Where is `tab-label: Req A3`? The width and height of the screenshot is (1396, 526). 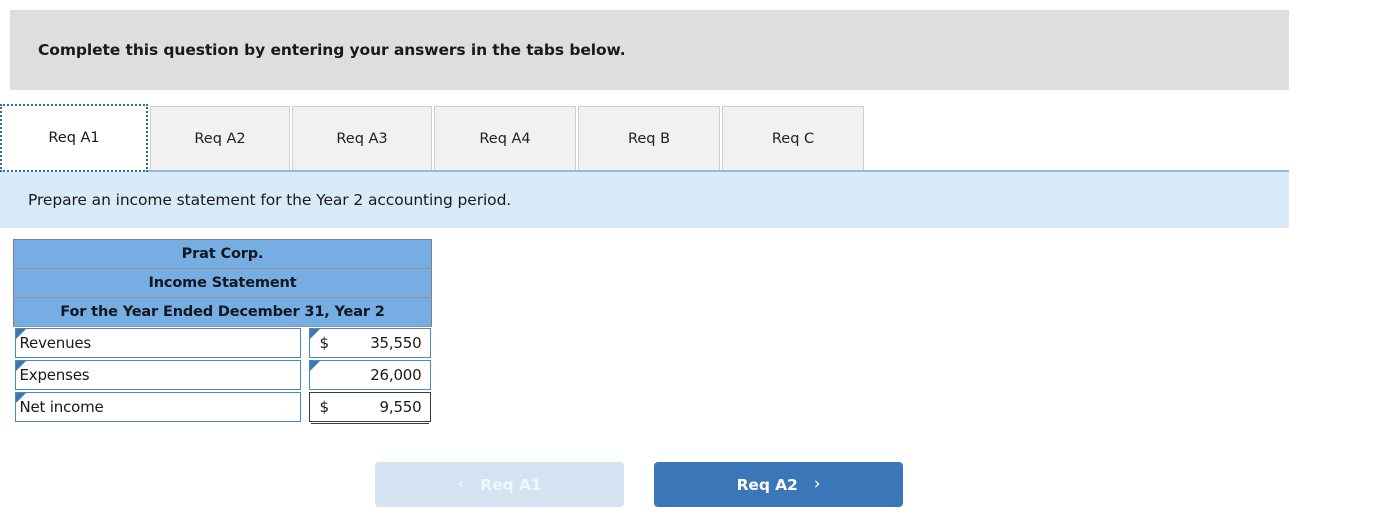 tab-label: Req A3 is located at coordinates (362, 139).